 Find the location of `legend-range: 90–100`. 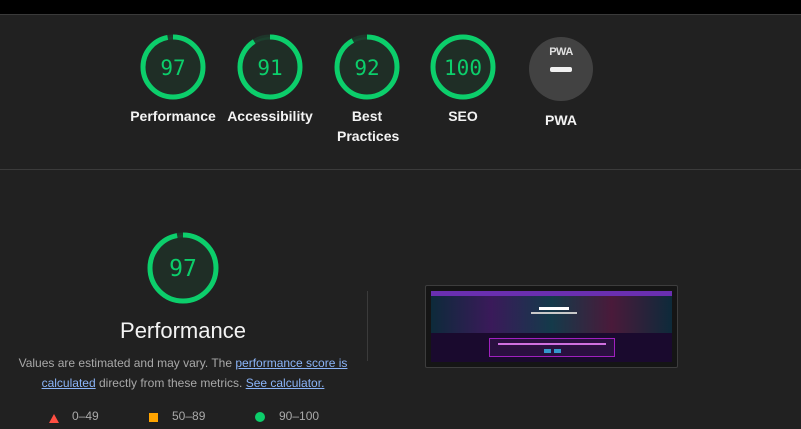

legend-range: 90–100 is located at coordinates (299, 416).